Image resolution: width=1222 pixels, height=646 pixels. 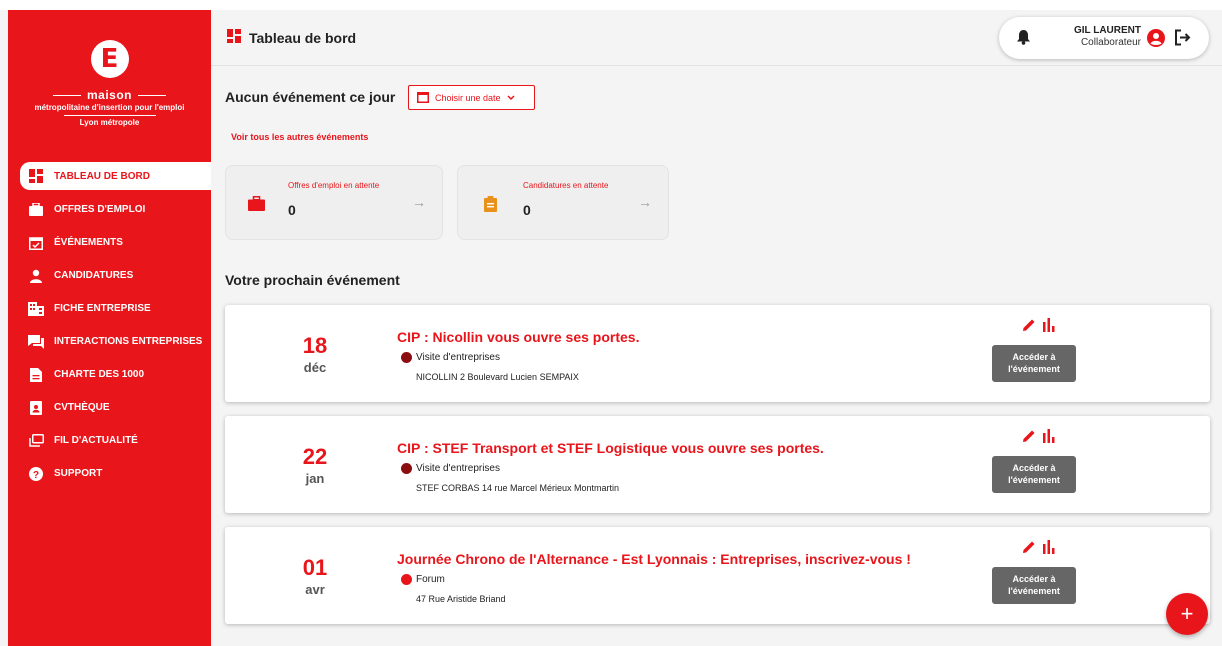 What do you see at coordinates (490, 206) in the screenshot?
I see `clipboard-icon` at bounding box center [490, 206].